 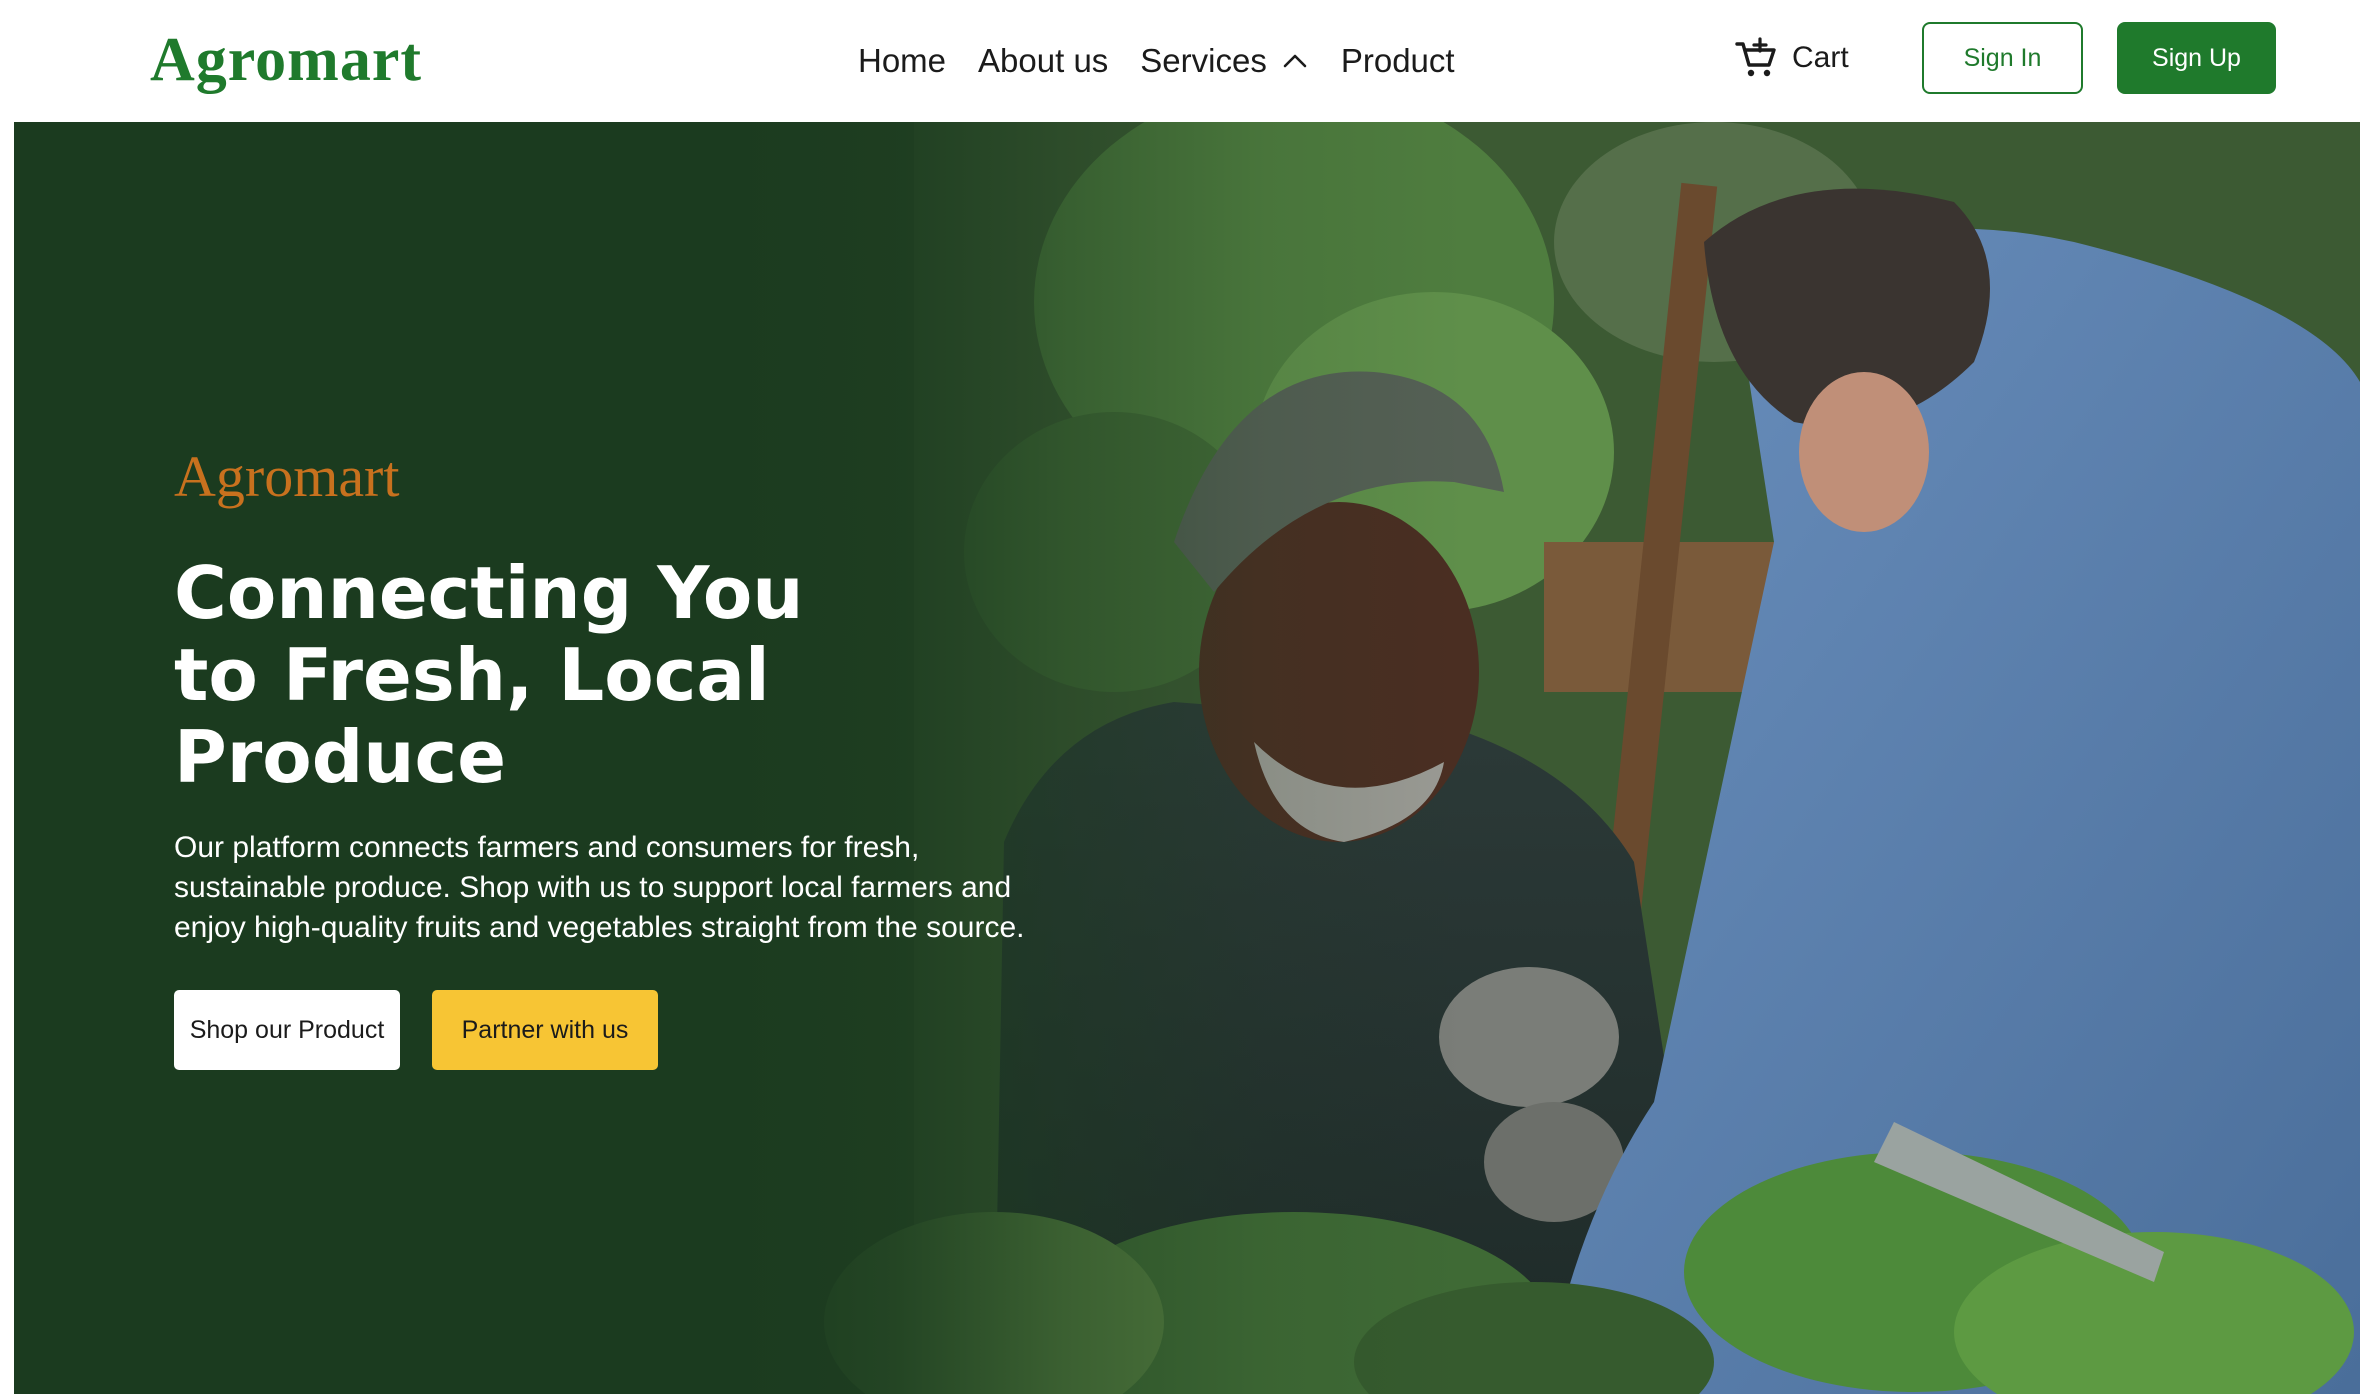 What do you see at coordinates (489, 675) in the screenshot?
I see `hero-heading: Connecting You to Fresh, Local Produce` at bounding box center [489, 675].